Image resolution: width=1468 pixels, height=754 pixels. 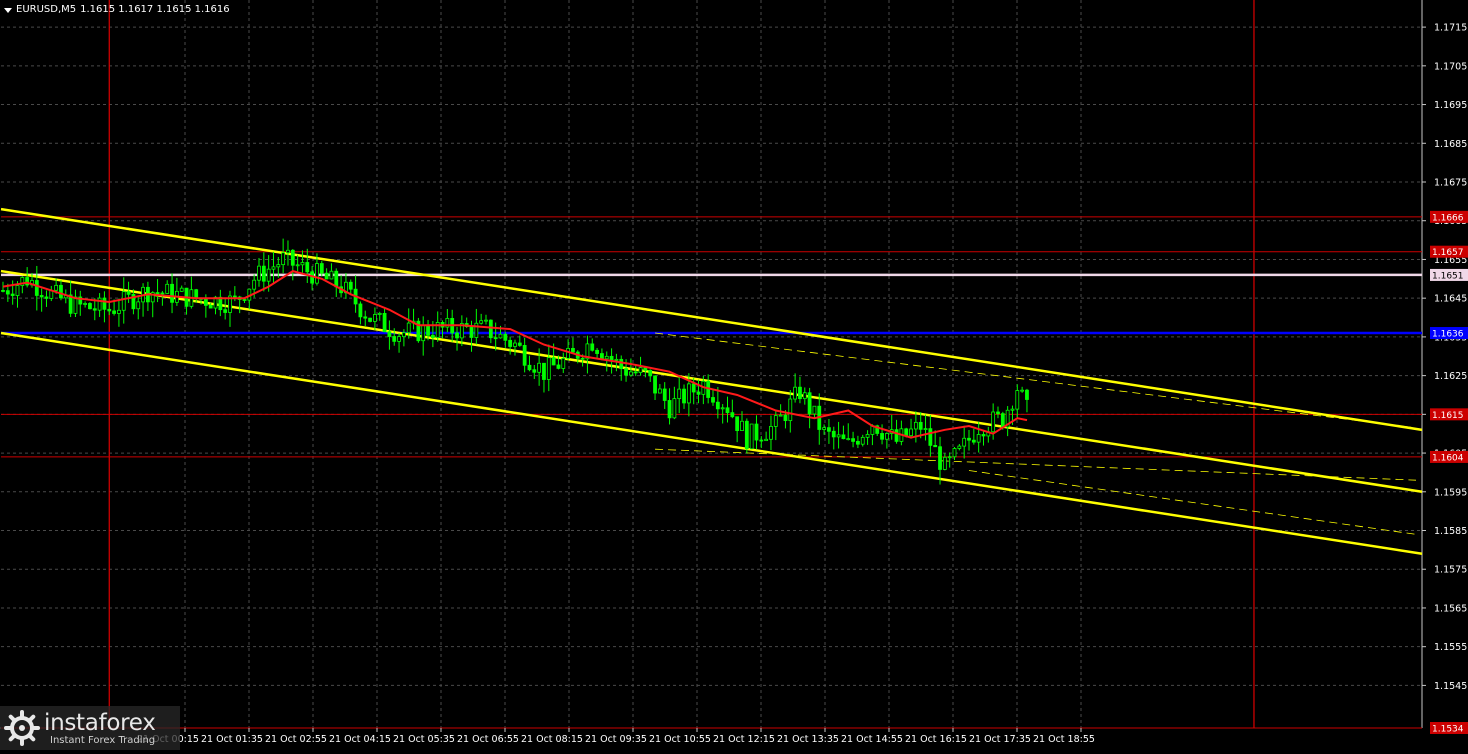 I want to click on time-tick-label: 21 Oct 12:15, so click(x=744, y=739).